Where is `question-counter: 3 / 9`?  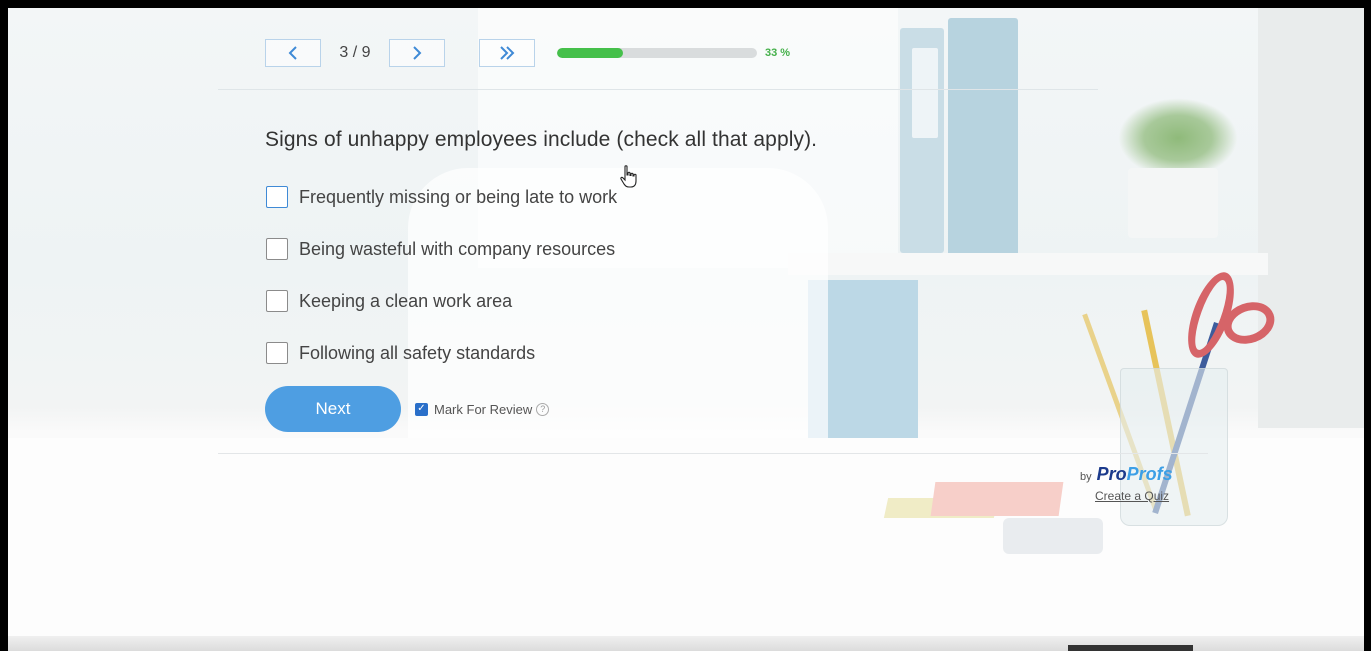 question-counter: 3 / 9 is located at coordinates (355, 52).